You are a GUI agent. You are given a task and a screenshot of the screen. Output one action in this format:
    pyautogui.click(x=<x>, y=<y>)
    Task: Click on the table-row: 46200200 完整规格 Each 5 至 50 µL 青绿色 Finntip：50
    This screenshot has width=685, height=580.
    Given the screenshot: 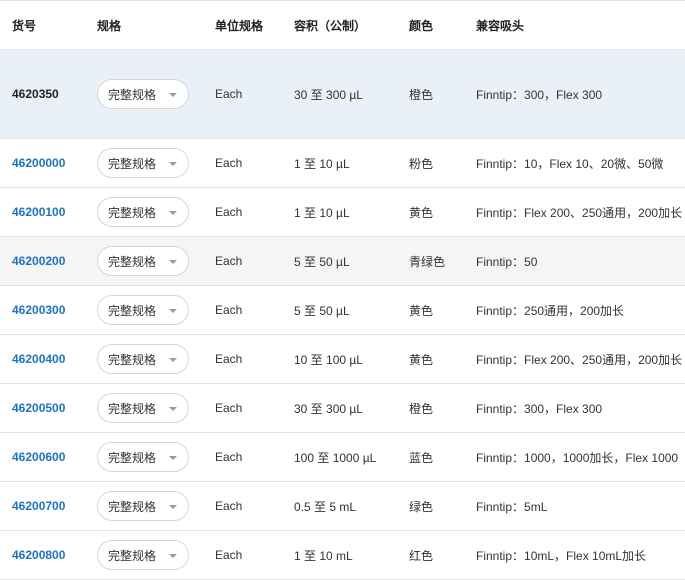 What is the action you would take?
    pyautogui.click(x=342, y=261)
    